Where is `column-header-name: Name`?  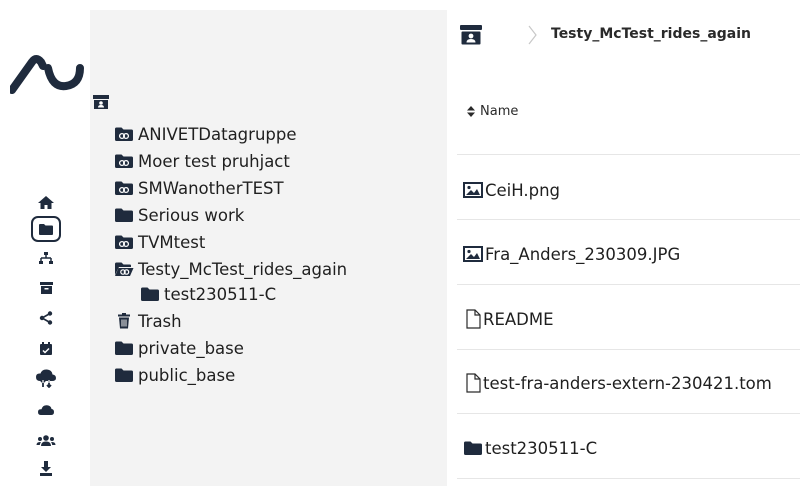 column-header-name: Name is located at coordinates (499, 111).